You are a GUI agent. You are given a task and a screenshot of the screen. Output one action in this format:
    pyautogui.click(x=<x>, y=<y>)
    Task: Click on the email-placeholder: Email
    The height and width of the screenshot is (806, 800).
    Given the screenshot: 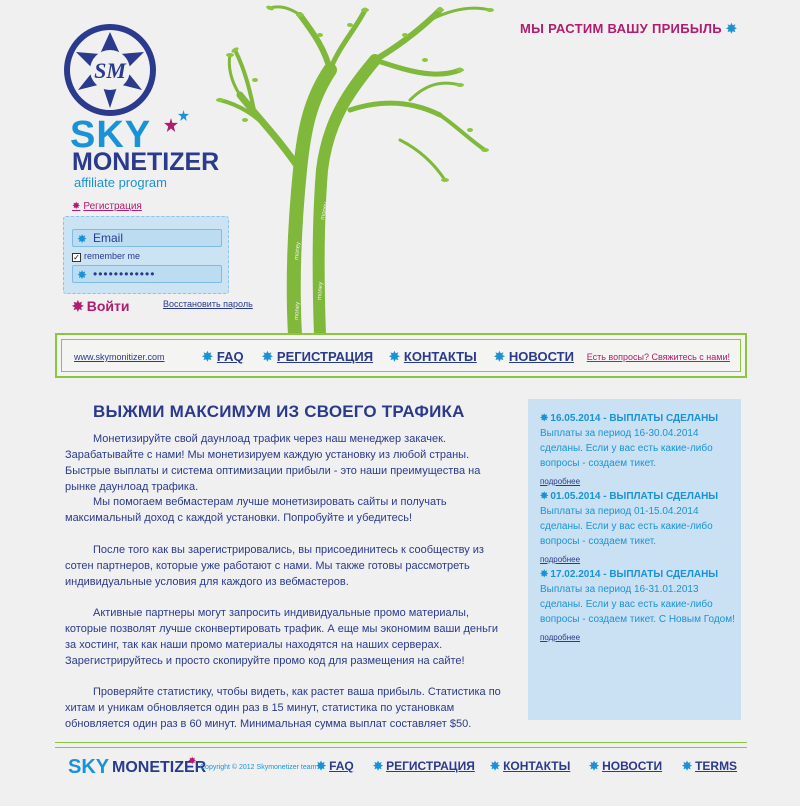 What is the action you would take?
    pyautogui.click(x=108, y=238)
    